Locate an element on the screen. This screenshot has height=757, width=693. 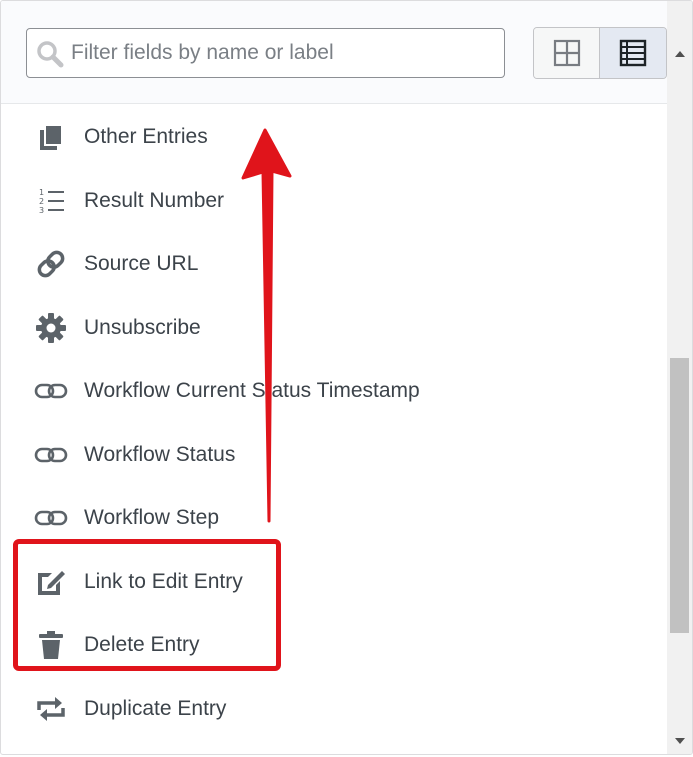
svg-text: 2 is located at coordinates (41, 201).